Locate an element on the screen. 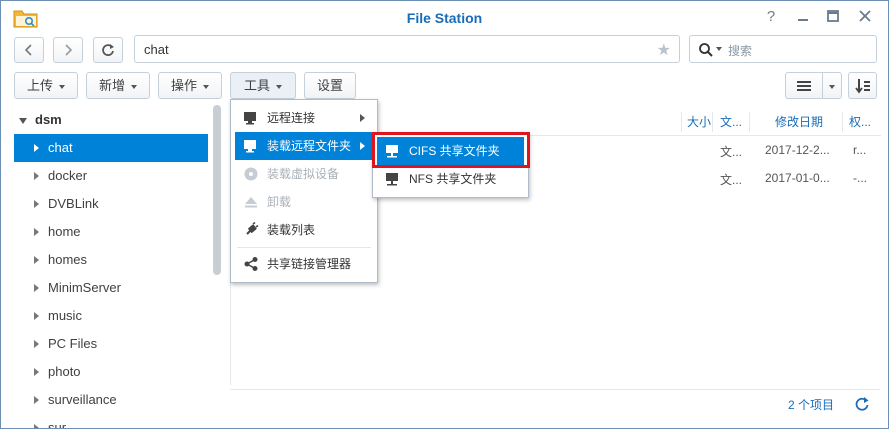 This screenshot has width=889, height=429. tree-item-music: music is located at coordinates (111, 316).